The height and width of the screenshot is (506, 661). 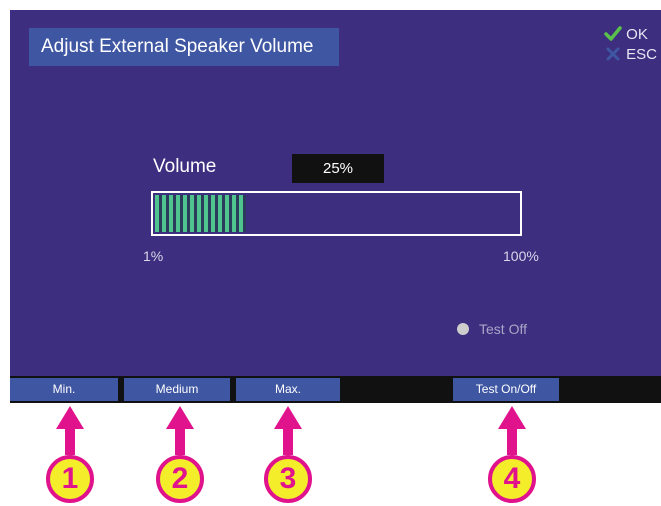 I want to click on callout-number: 1, so click(x=70, y=478).